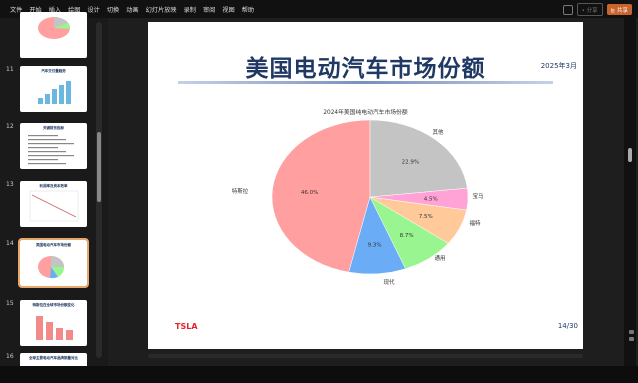 Image resolution: width=638 pixels, height=383 pixels. I want to click on thumbnail-title: 关键财务指标, so click(53, 128).